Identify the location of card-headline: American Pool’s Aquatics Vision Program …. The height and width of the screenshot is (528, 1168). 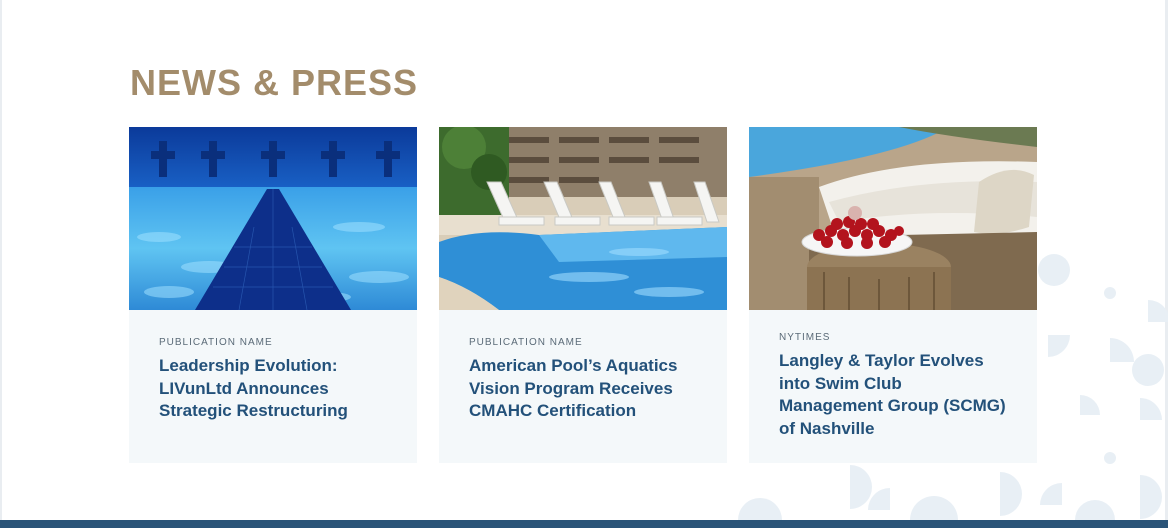
(584, 389).